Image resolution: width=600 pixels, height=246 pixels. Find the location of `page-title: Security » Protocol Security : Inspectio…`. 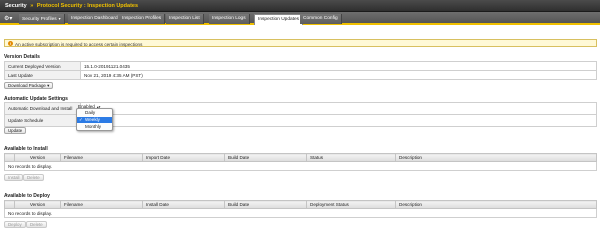

page-title: Security » Protocol Security : Inspectio… is located at coordinates (71, 6).